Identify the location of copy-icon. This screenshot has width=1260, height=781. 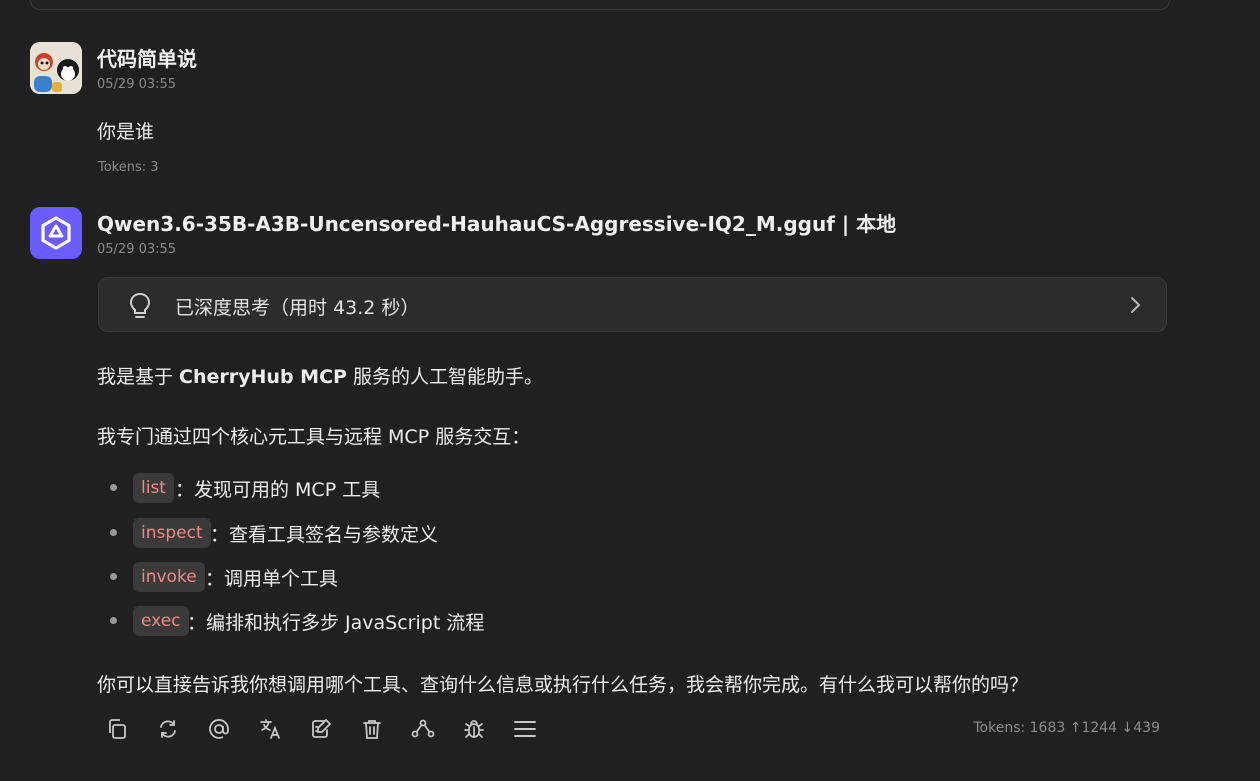
(117, 729).